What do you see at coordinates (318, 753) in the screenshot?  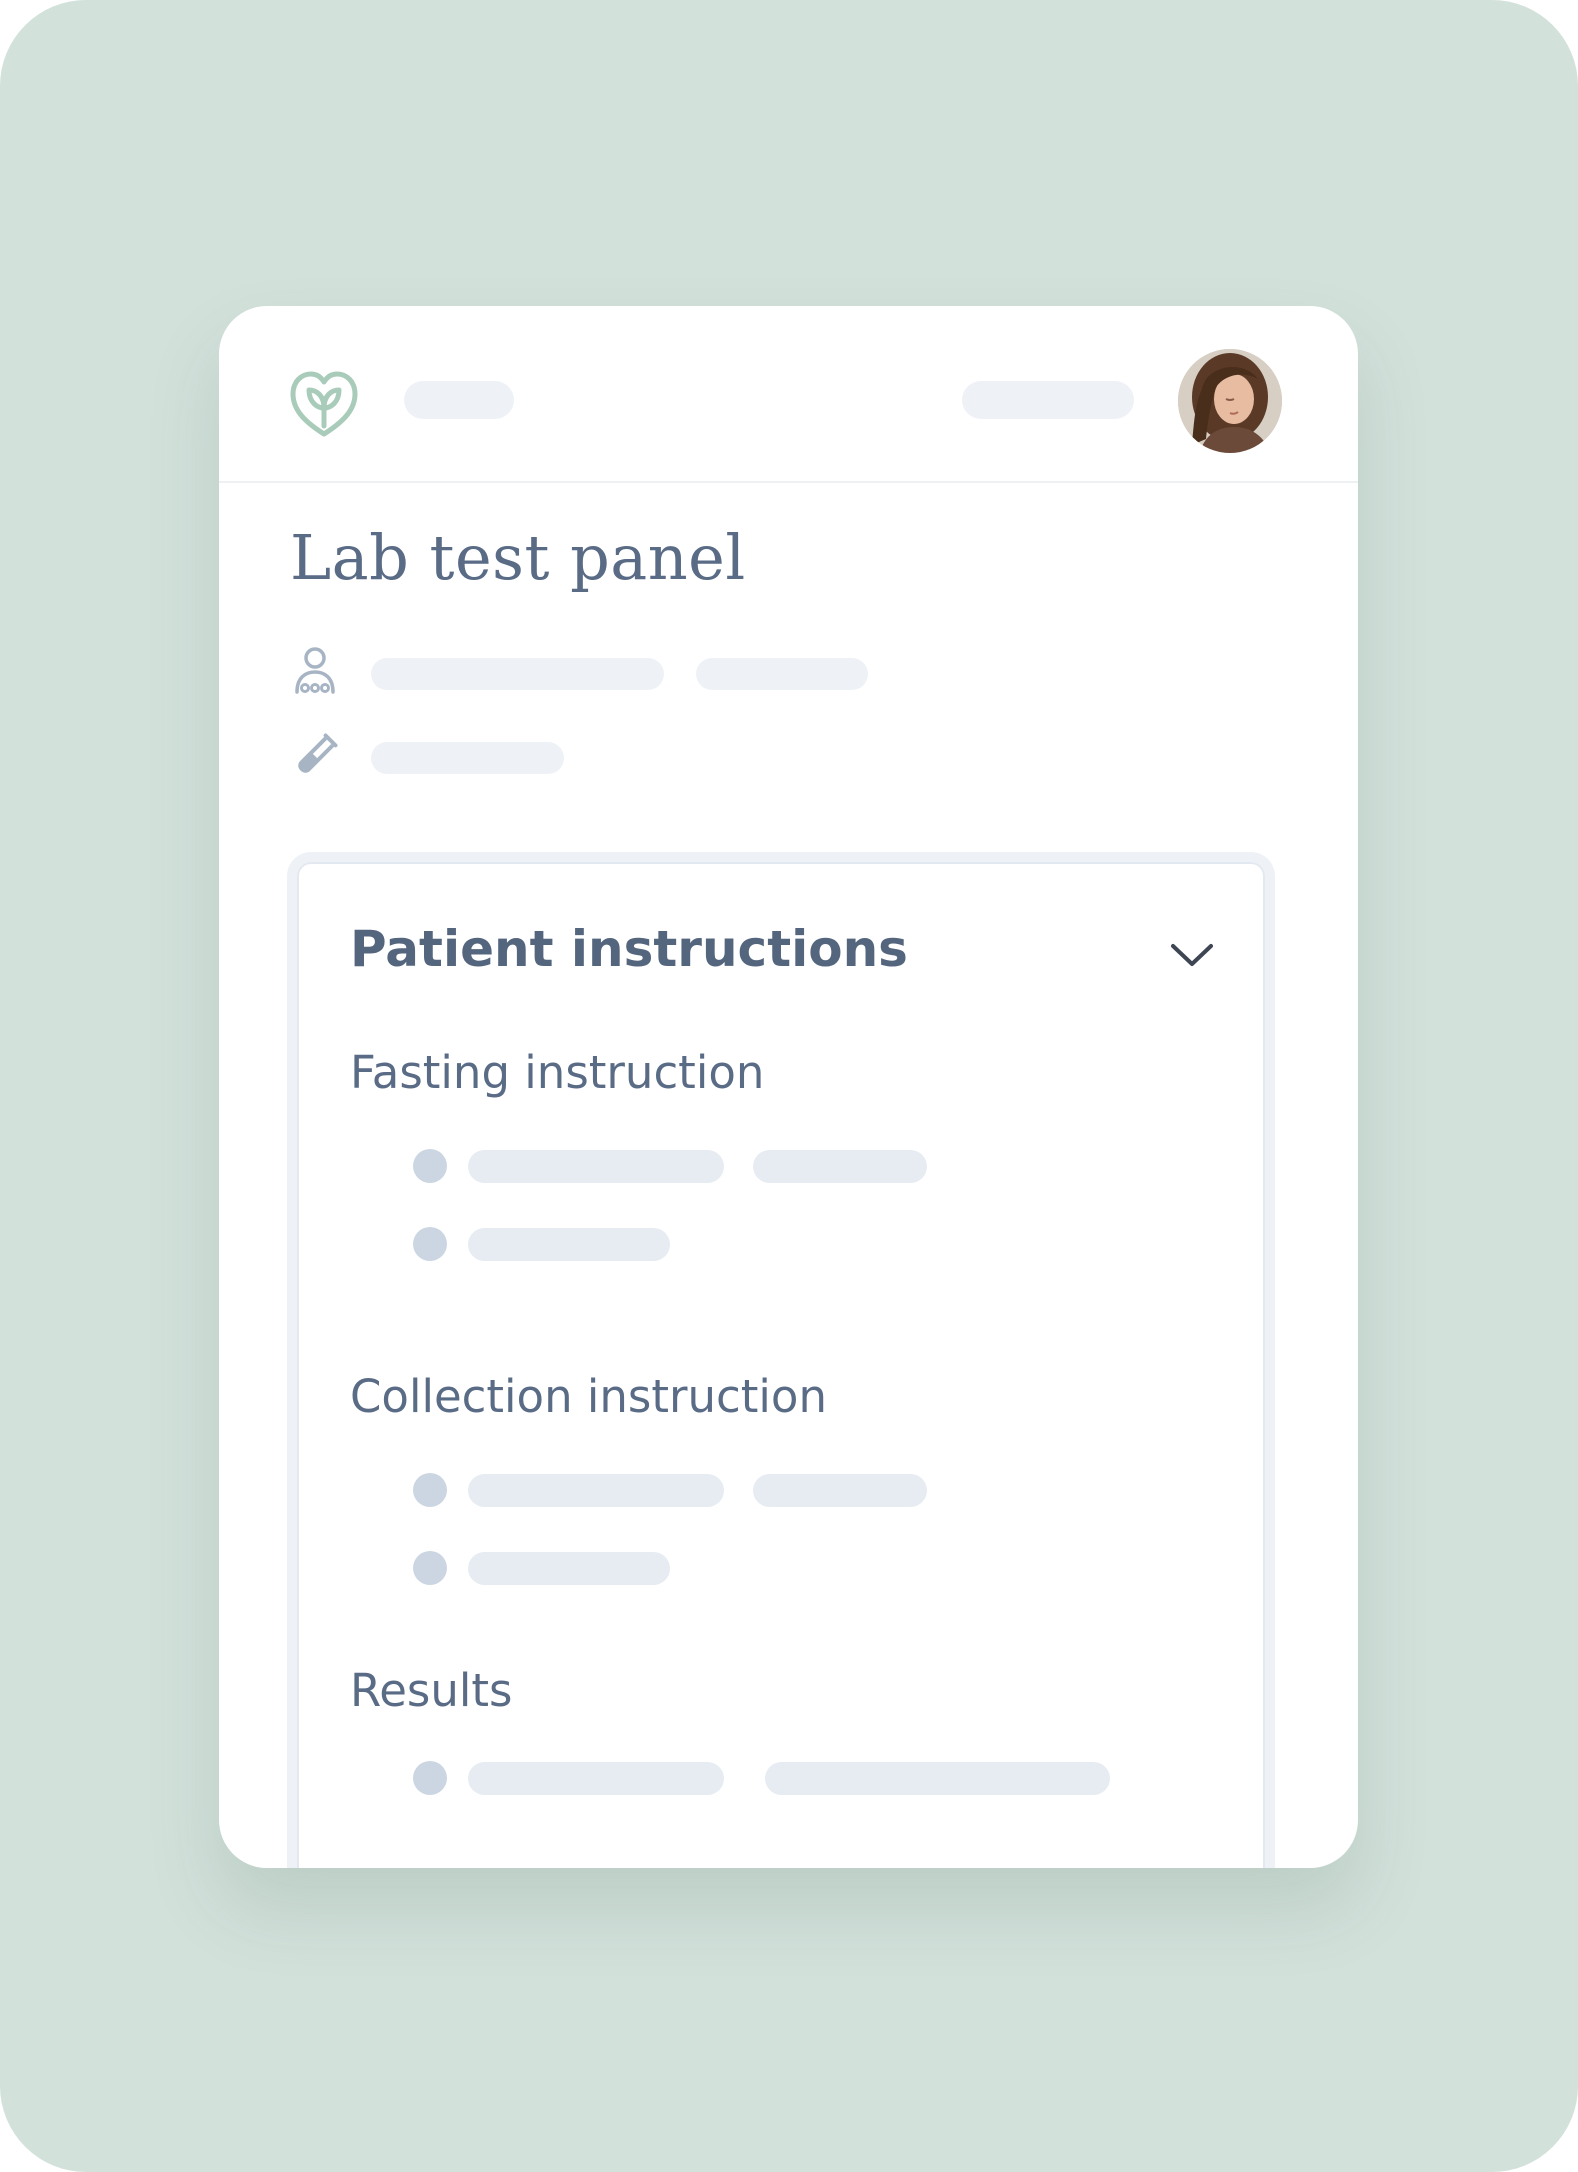 I see `test-tube-icon` at bounding box center [318, 753].